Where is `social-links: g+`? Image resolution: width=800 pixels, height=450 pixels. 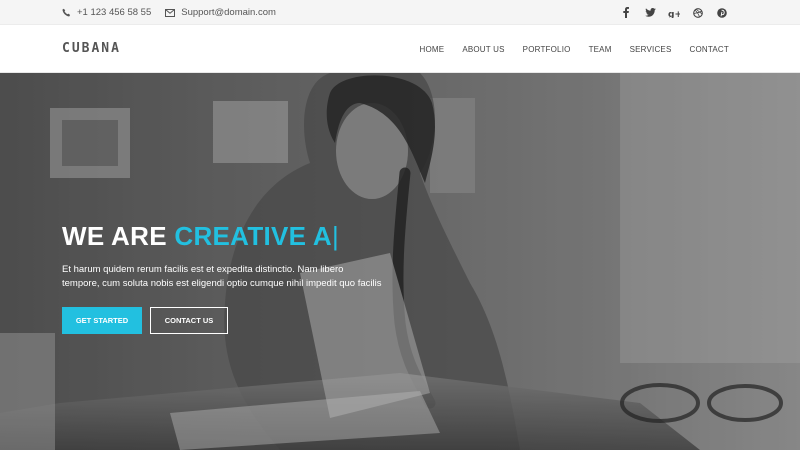
social-links: g+ is located at coordinates (674, 12).